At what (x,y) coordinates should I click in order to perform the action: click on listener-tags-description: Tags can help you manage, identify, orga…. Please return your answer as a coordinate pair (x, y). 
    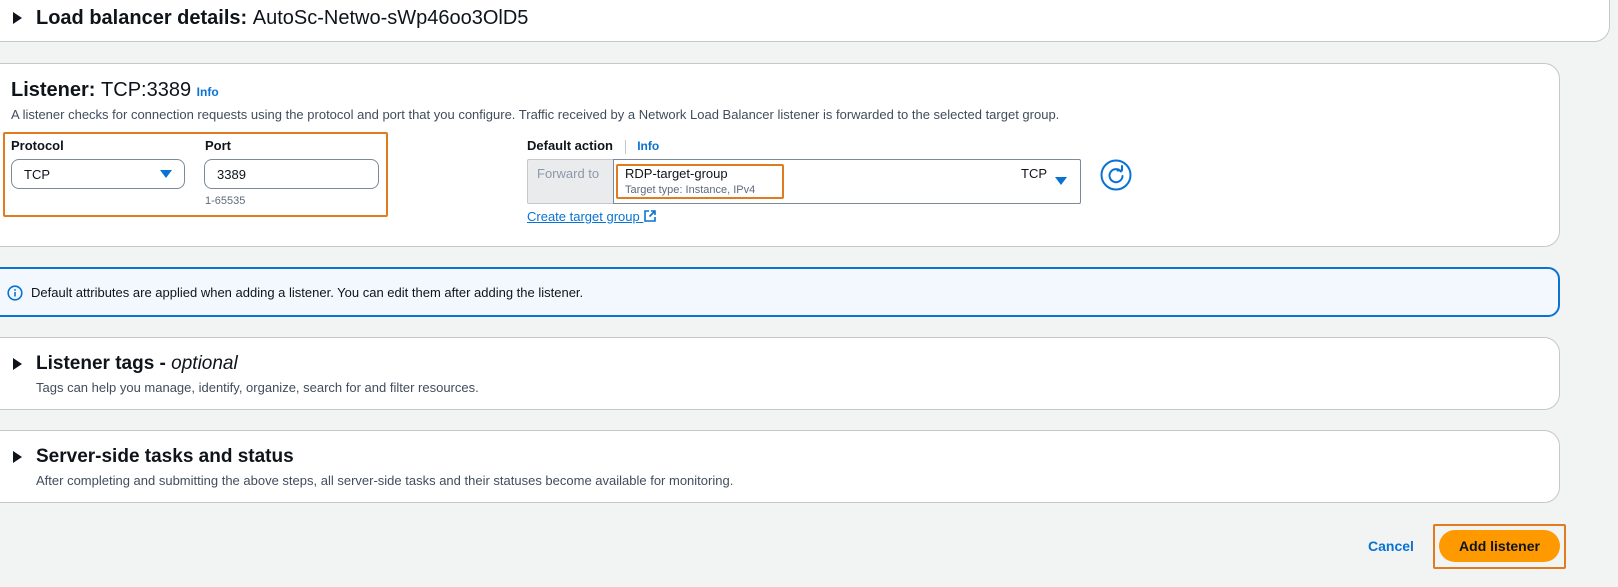
    Looking at the image, I should click on (257, 387).